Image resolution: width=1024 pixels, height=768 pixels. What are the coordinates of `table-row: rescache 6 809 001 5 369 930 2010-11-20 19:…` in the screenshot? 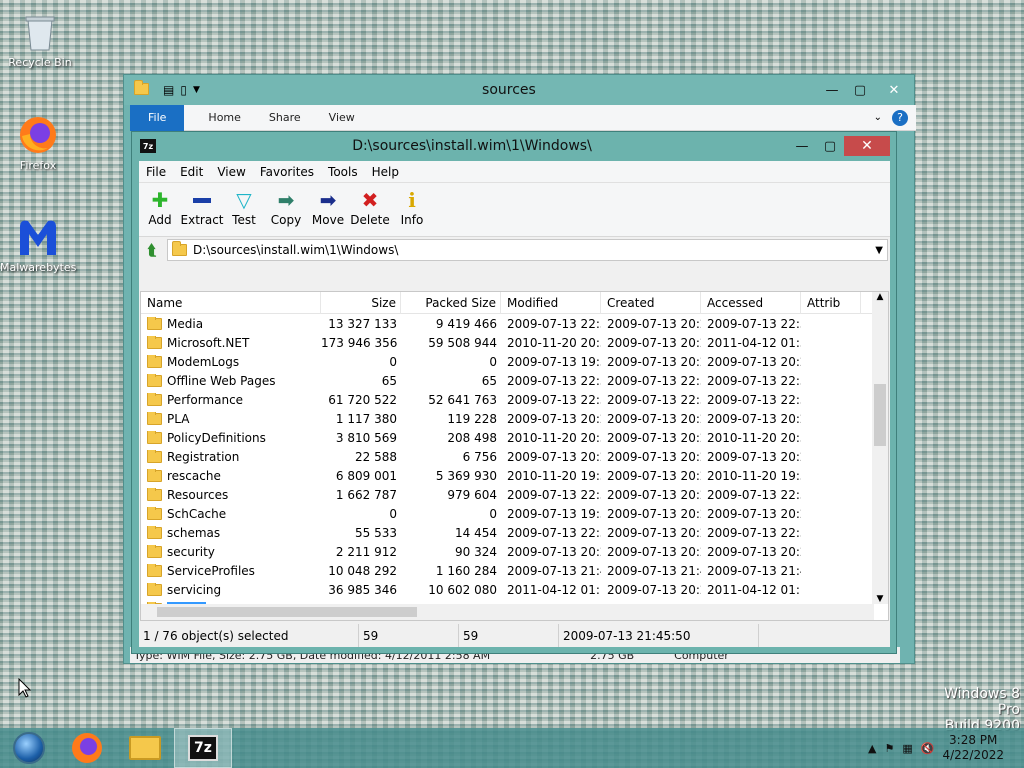 It's located at (514, 475).